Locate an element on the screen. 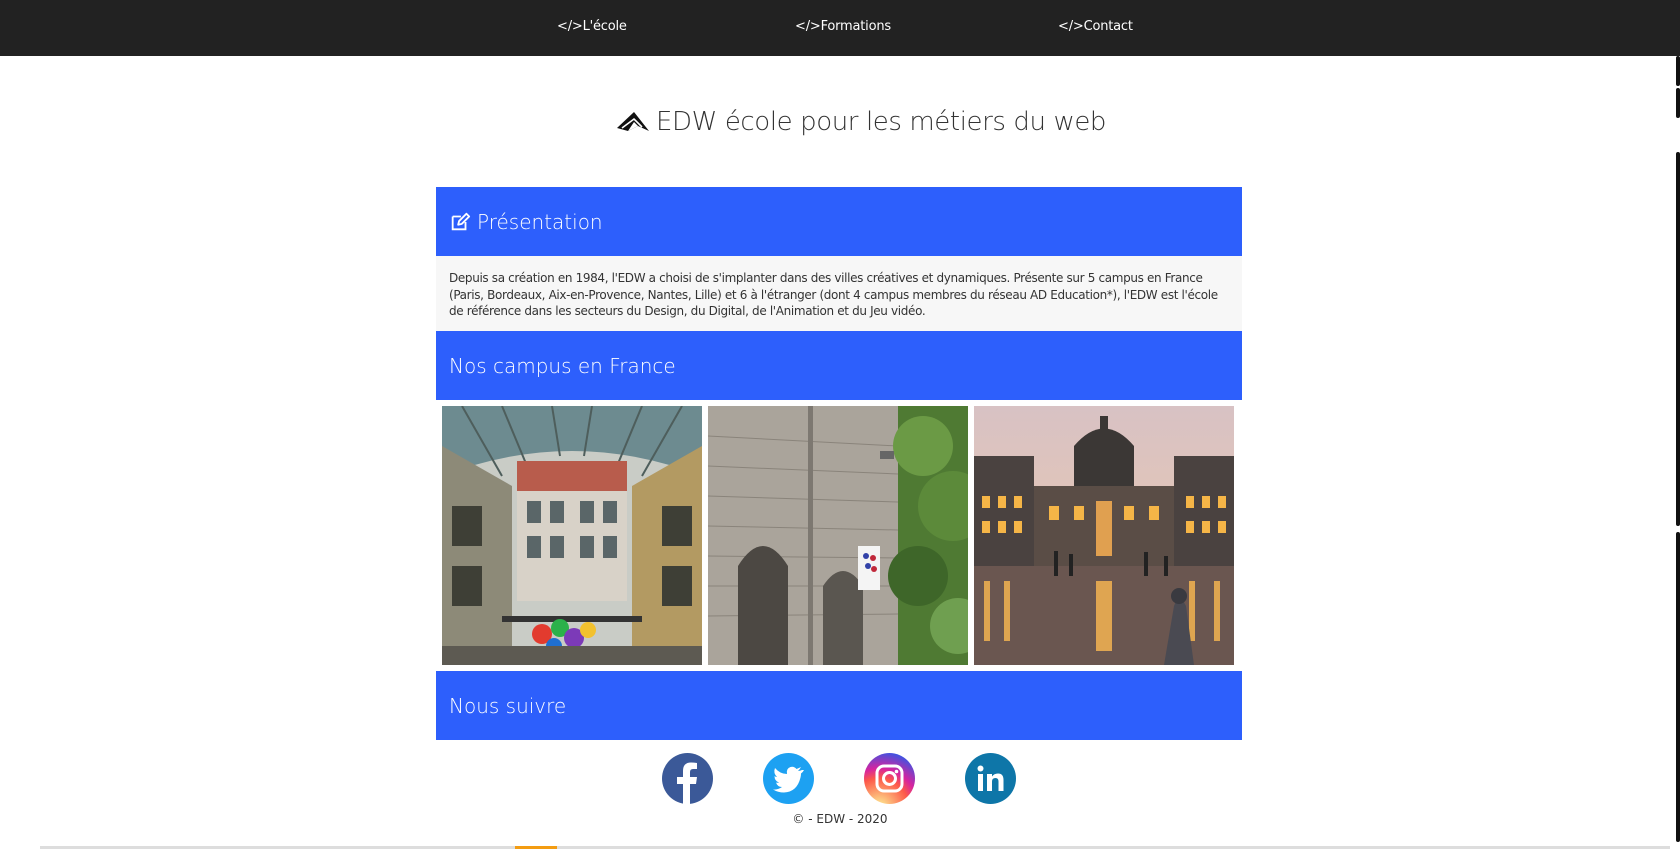 The image size is (1680, 849). site-brand: EDW école pour les métiers du web is located at coordinates (861, 122).